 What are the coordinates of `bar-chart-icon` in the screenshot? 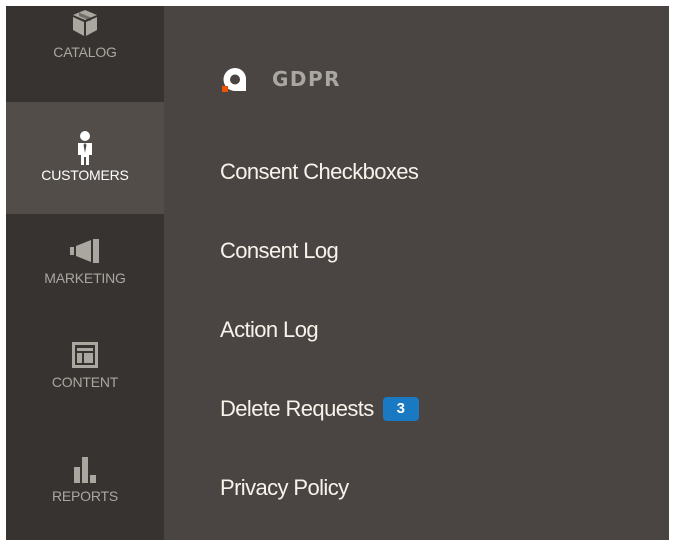 It's located at (85, 469).